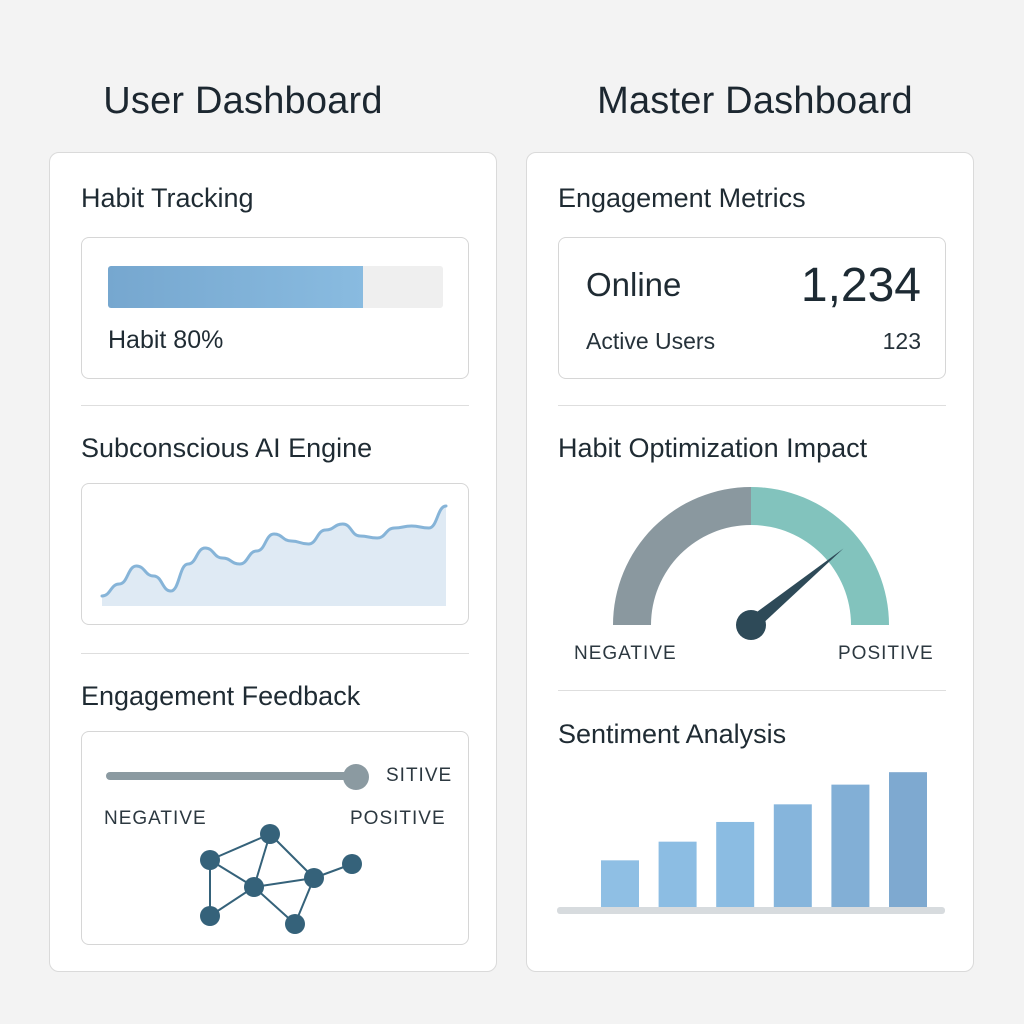 Image resolution: width=1024 pixels, height=1024 pixels. Describe the element at coordinates (860, 285) in the screenshot. I see `online-value: 1,234` at that location.